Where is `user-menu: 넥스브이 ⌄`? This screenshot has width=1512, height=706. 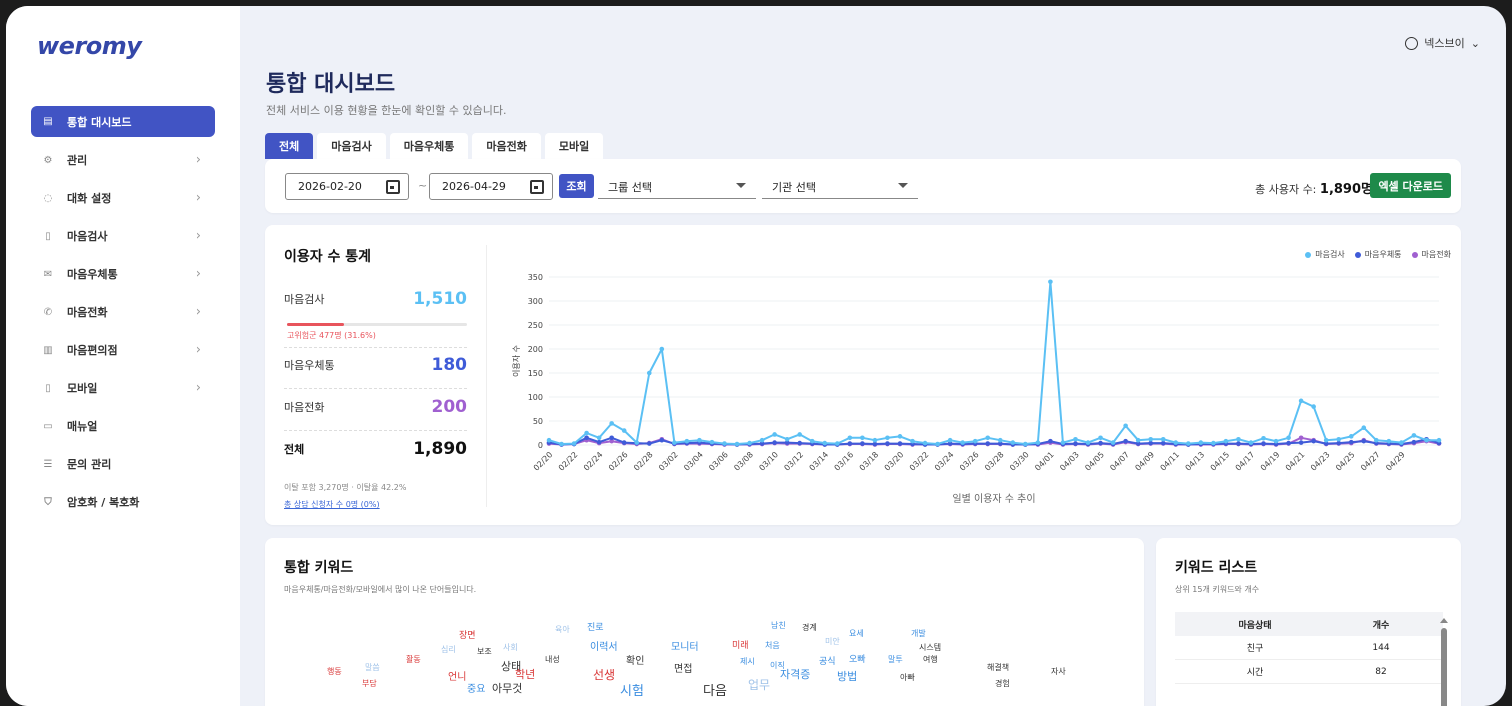 user-menu: 넥스브이 ⌄ is located at coordinates (1442, 43).